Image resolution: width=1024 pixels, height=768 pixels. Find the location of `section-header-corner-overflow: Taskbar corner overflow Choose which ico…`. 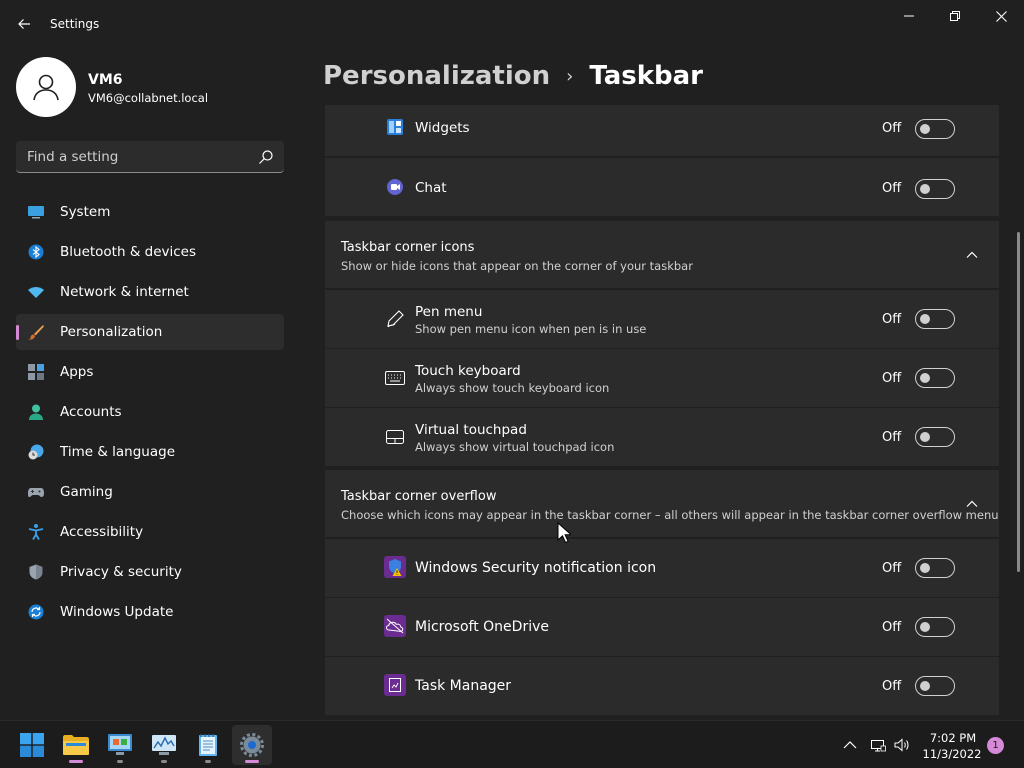

section-header-corner-overflow: Taskbar corner overflow Choose which ico… is located at coordinates (662, 503).